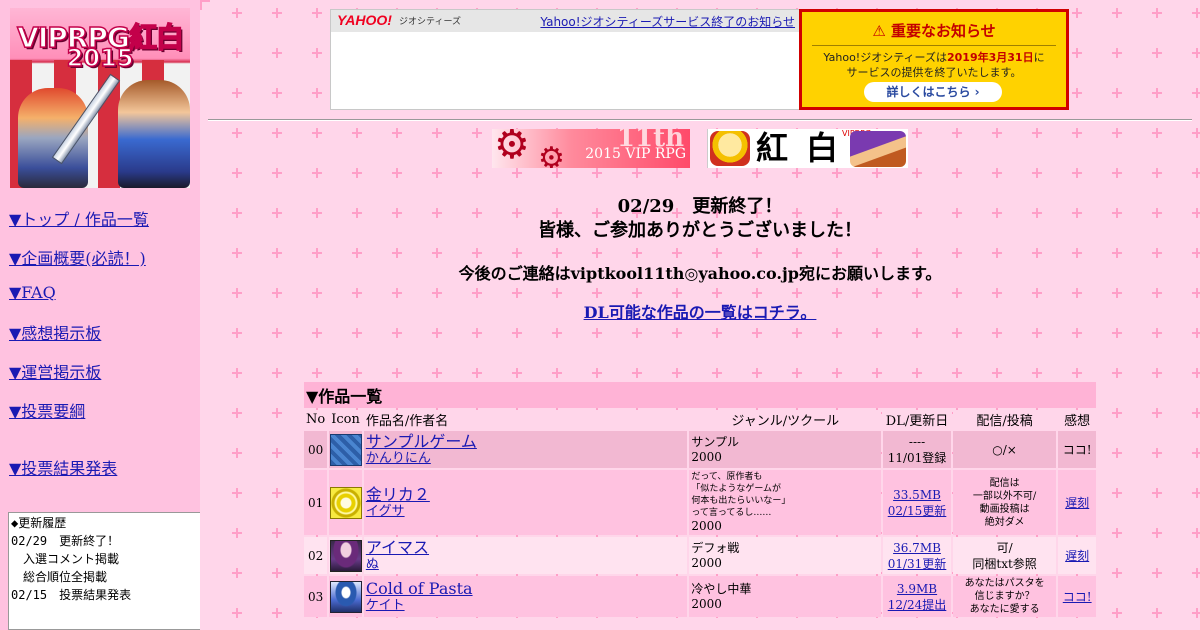 This screenshot has width=1200, height=630. What do you see at coordinates (715, 547) in the screenshot?
I see `work-genre: デフォ戦` at bounding box center [715, 547].